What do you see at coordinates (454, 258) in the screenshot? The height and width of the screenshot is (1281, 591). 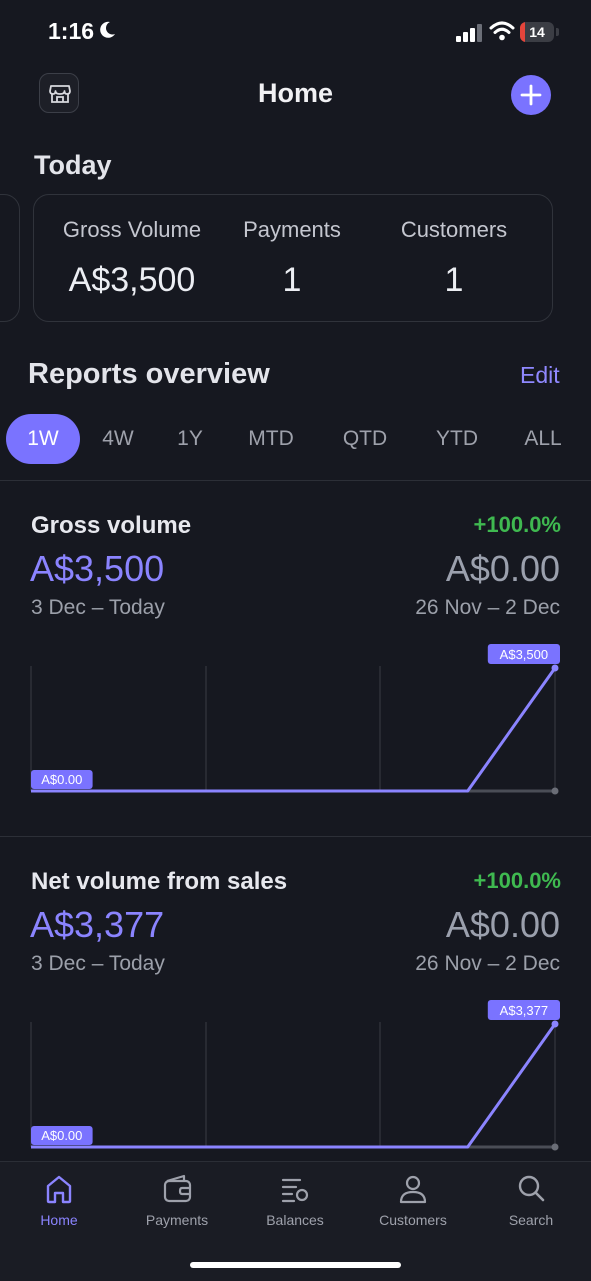 I see `stat-customers: Customers 1` at bounding box center [454, 258].